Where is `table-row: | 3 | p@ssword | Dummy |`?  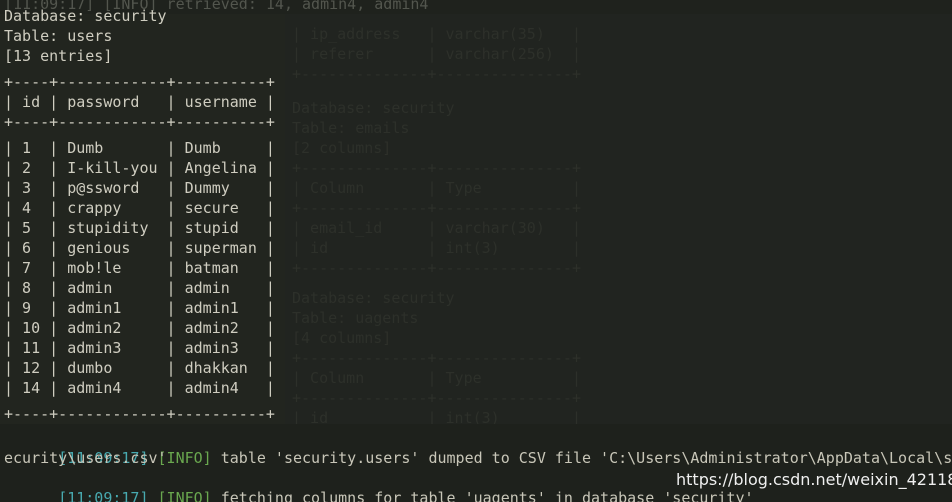 table-row: | 3 | p@ssword | Dummy | is located at coordinates (139, 188).